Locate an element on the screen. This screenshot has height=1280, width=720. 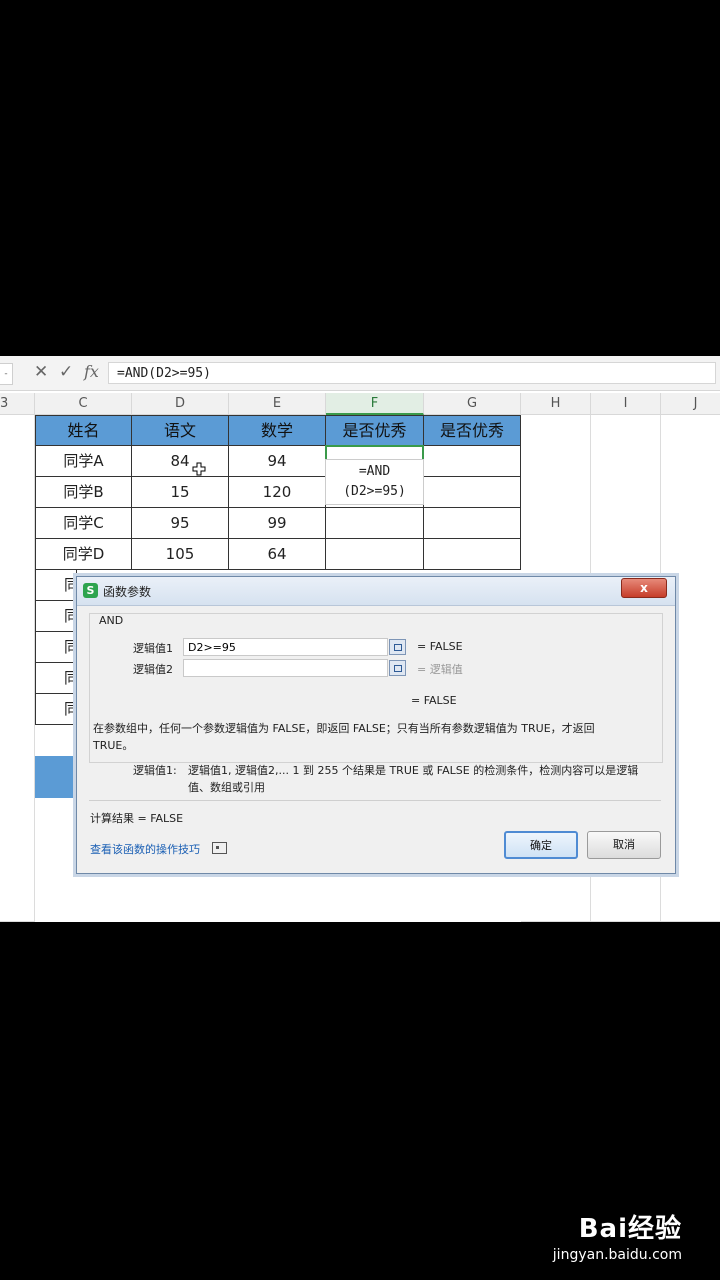
column-header-i: I is located at coordinates (626, 404).